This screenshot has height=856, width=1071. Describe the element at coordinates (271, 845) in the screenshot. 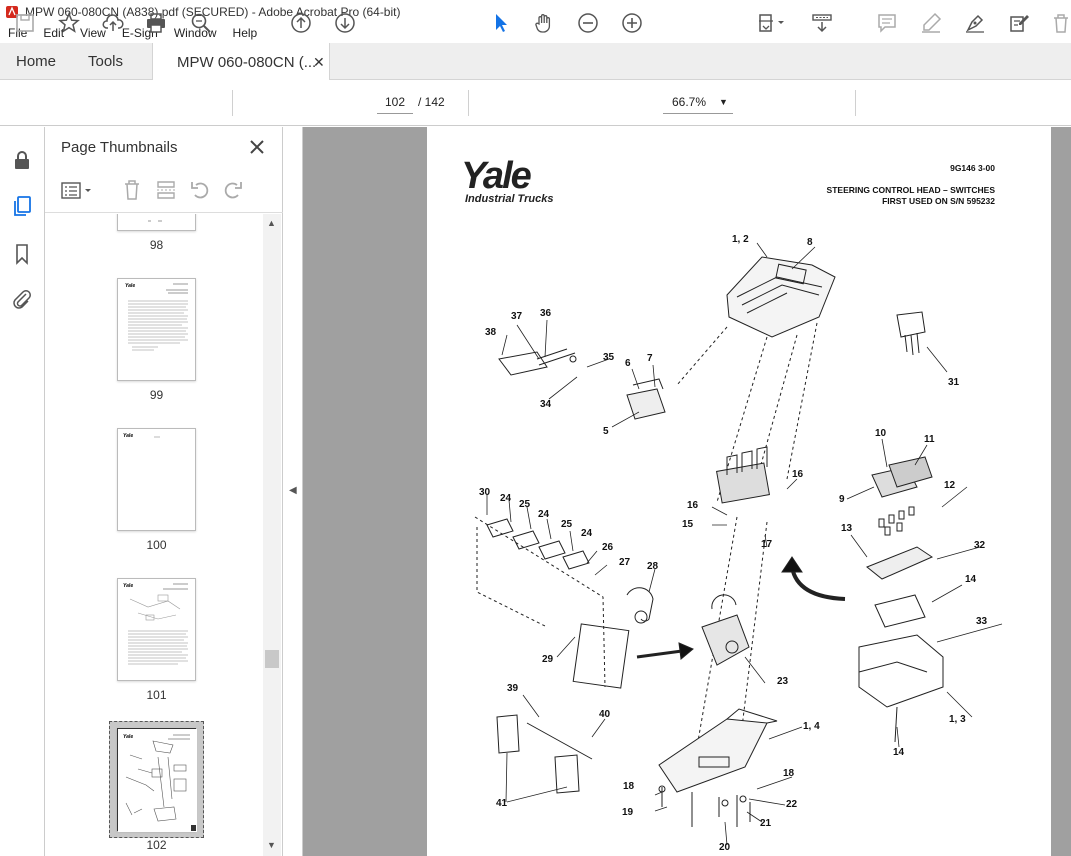

I see `scroll-down-icon: ▼` at that location.